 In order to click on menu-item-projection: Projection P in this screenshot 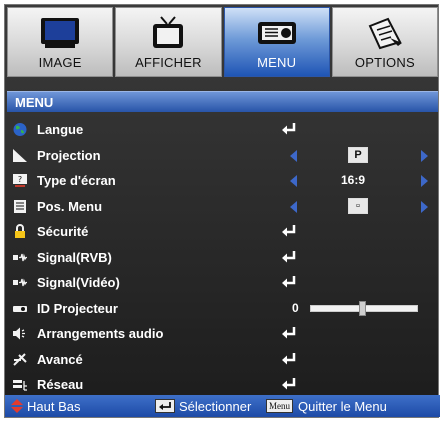, I will do `click(222, 156)`.